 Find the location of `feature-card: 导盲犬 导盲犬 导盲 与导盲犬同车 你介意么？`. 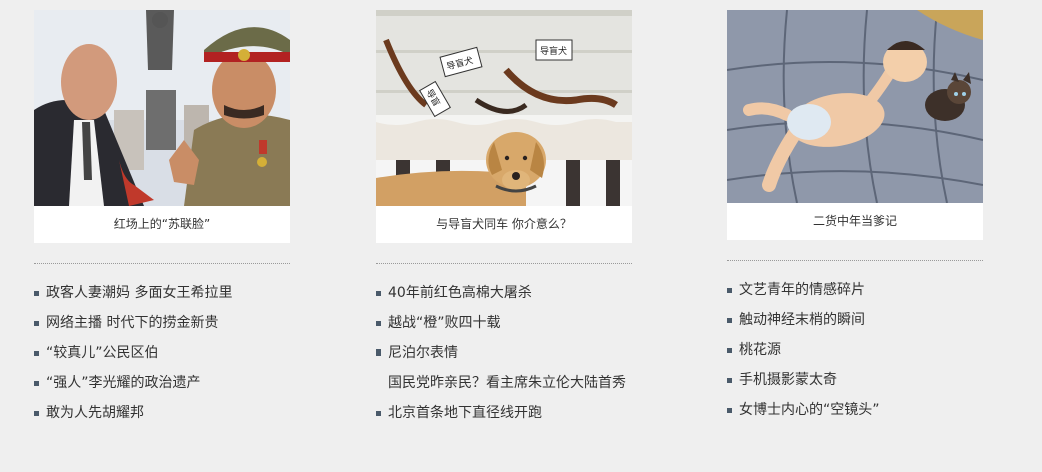

feature-card: 导盲犬 导盲犬 导盲 与导盲犬同车 你介意么？ is located at coordinates (504, 126).